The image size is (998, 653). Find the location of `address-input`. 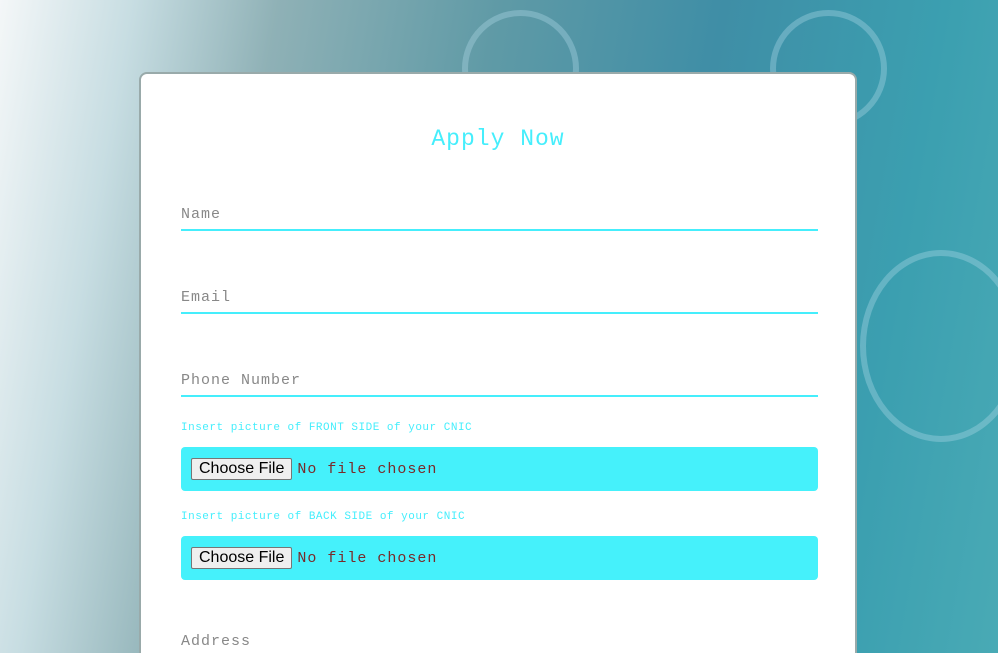

address-input is located at coordinates (499, 643).